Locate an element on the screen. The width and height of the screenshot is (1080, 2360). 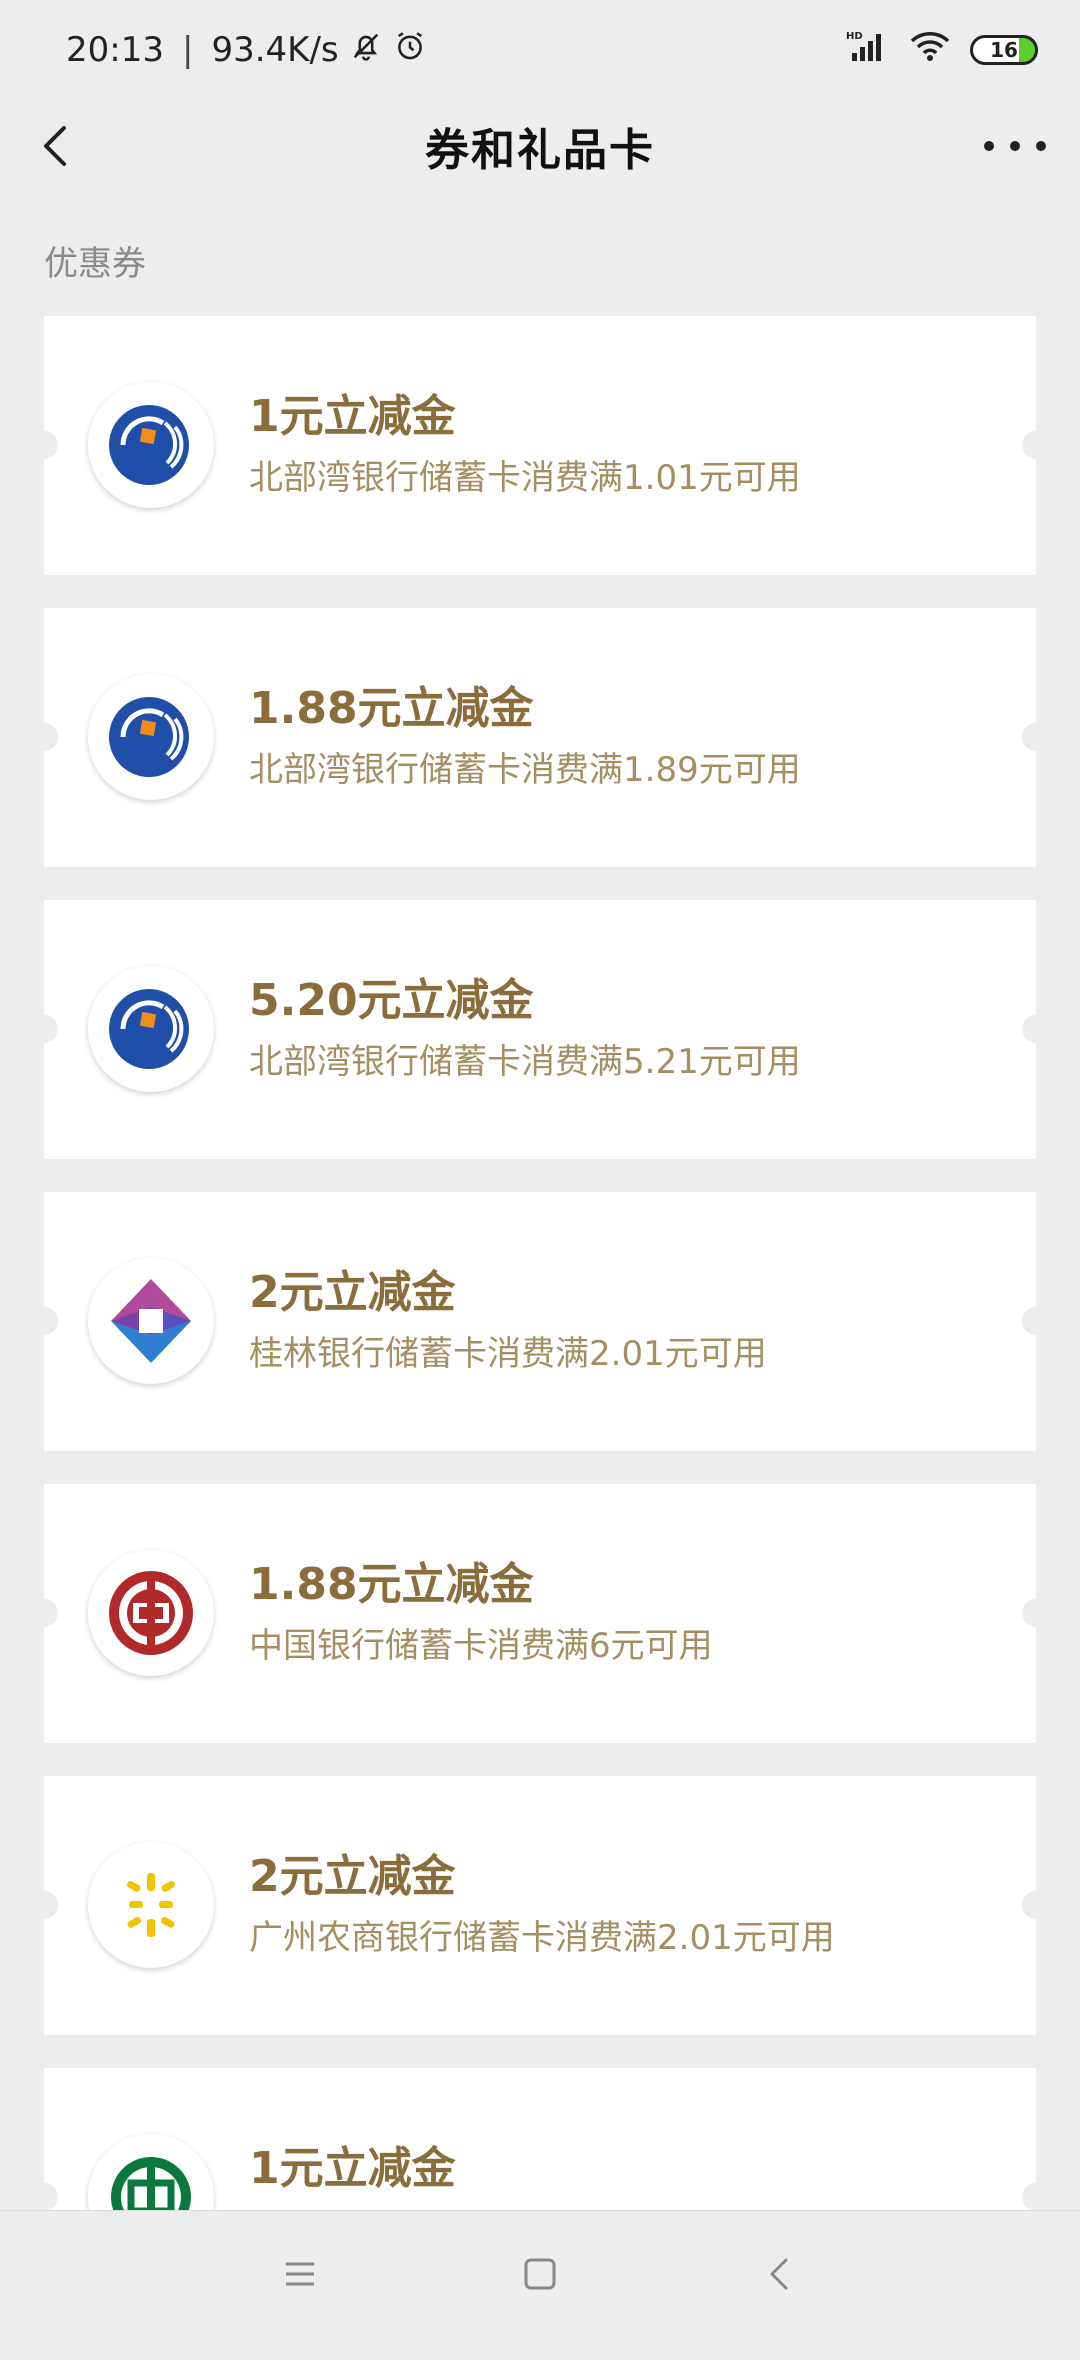
more-options-button is located at coordinates (1015, 146).